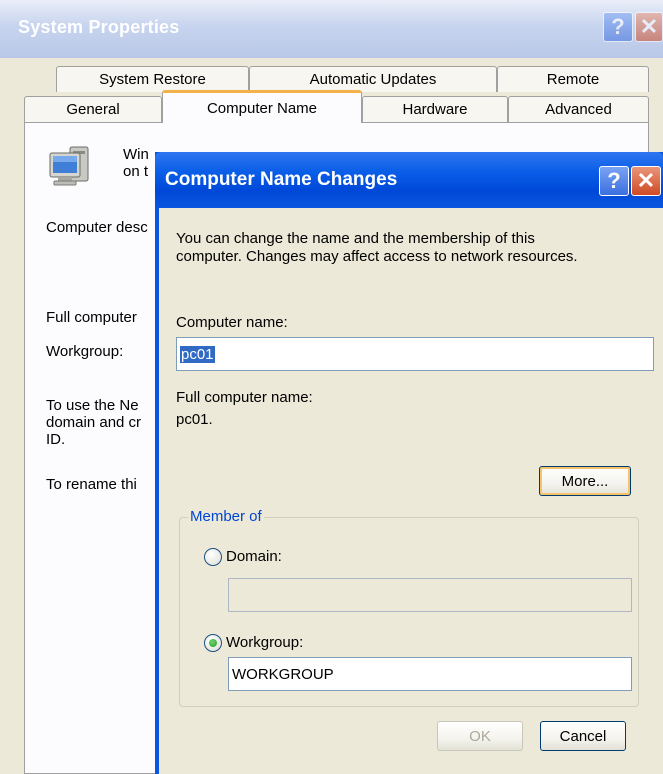 The width and height of the screenshot is (663, 774). Describe the element at coordinates (244, 397) in the screenshot. I see `full-computer-name-label: Full computer name:` at that location.